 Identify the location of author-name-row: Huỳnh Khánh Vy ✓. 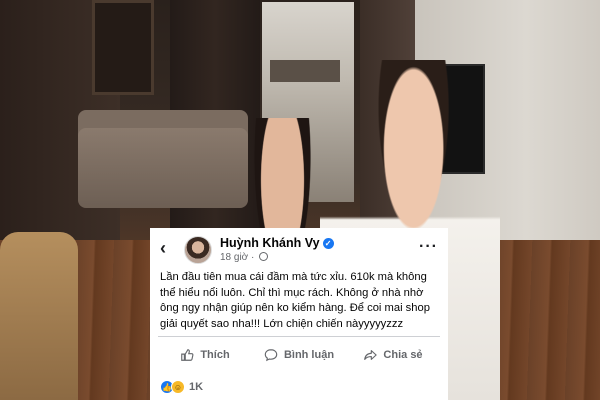
(277, 243).